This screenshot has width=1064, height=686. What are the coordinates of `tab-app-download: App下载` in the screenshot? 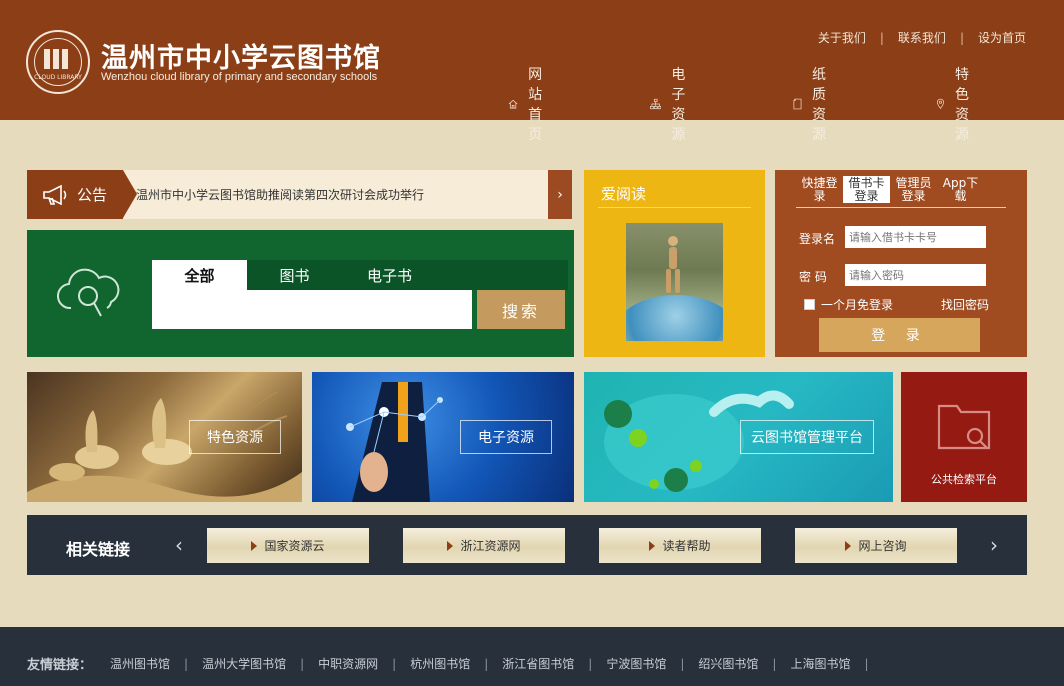 It's located at (960, 191).